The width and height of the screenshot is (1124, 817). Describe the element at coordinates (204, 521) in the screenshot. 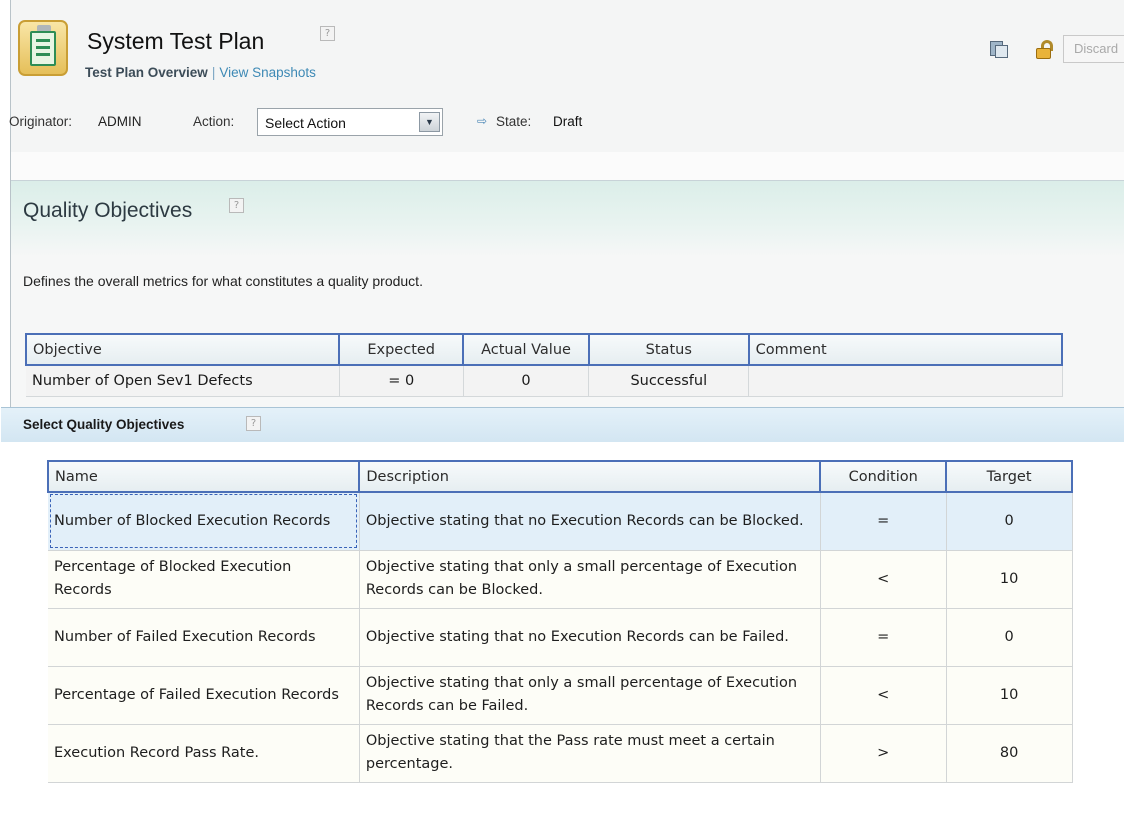

I see `name-cell: Number of Blocked Execution Records` at that location.